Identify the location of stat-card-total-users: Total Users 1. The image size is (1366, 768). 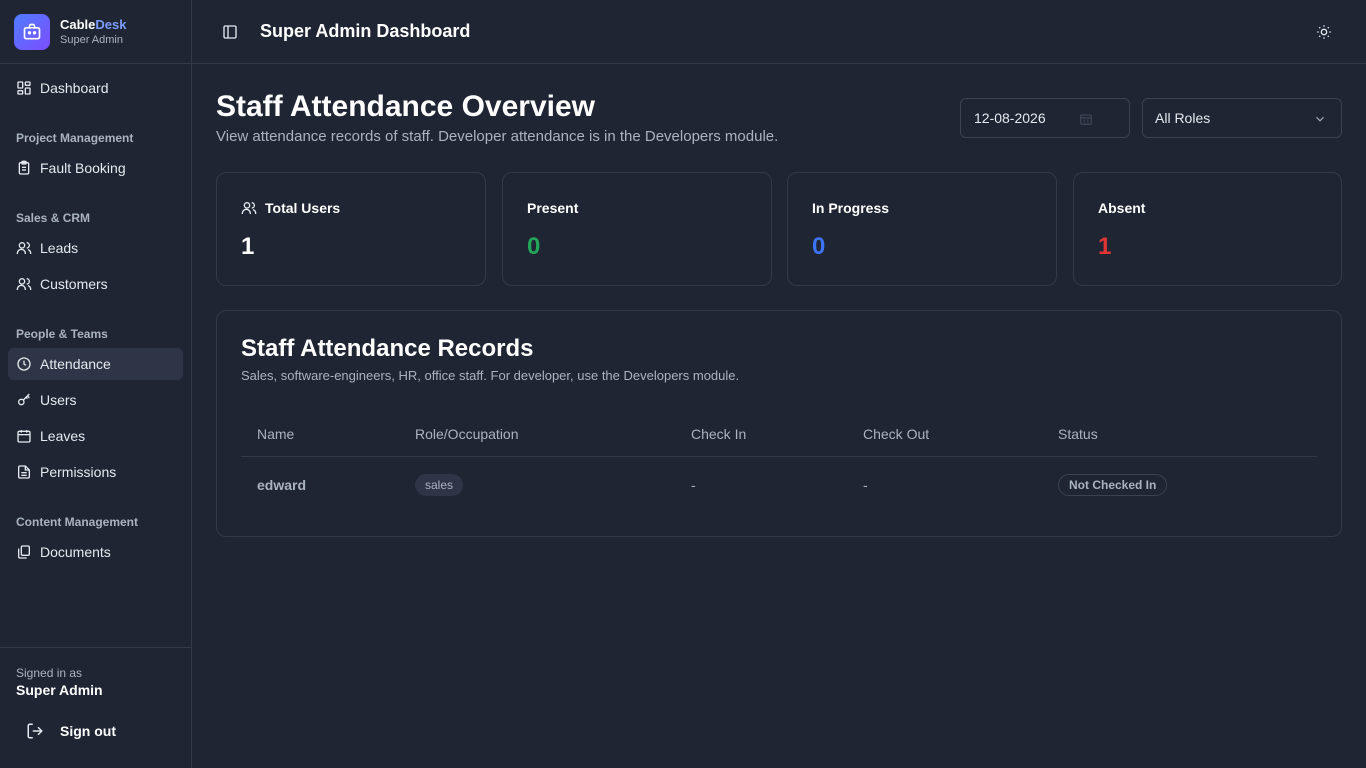
(351, 229).